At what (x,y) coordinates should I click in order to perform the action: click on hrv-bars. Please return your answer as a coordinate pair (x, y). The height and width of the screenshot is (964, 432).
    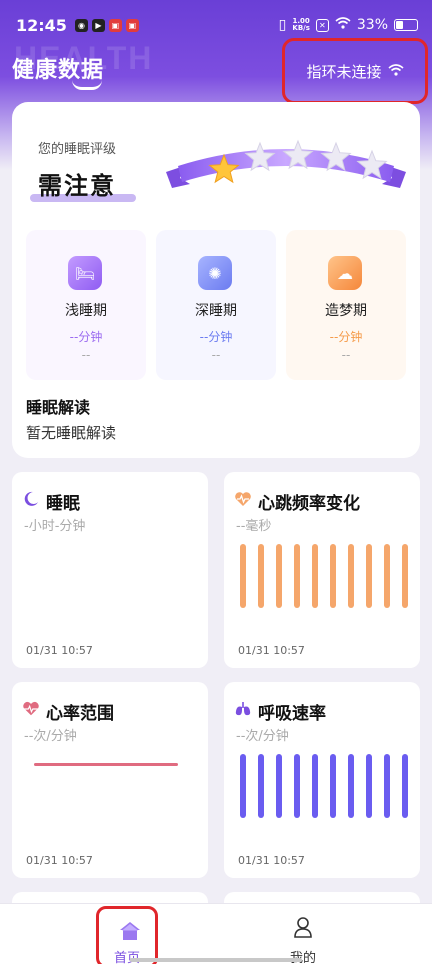
    Looking at the image, I should click on (324, 576).